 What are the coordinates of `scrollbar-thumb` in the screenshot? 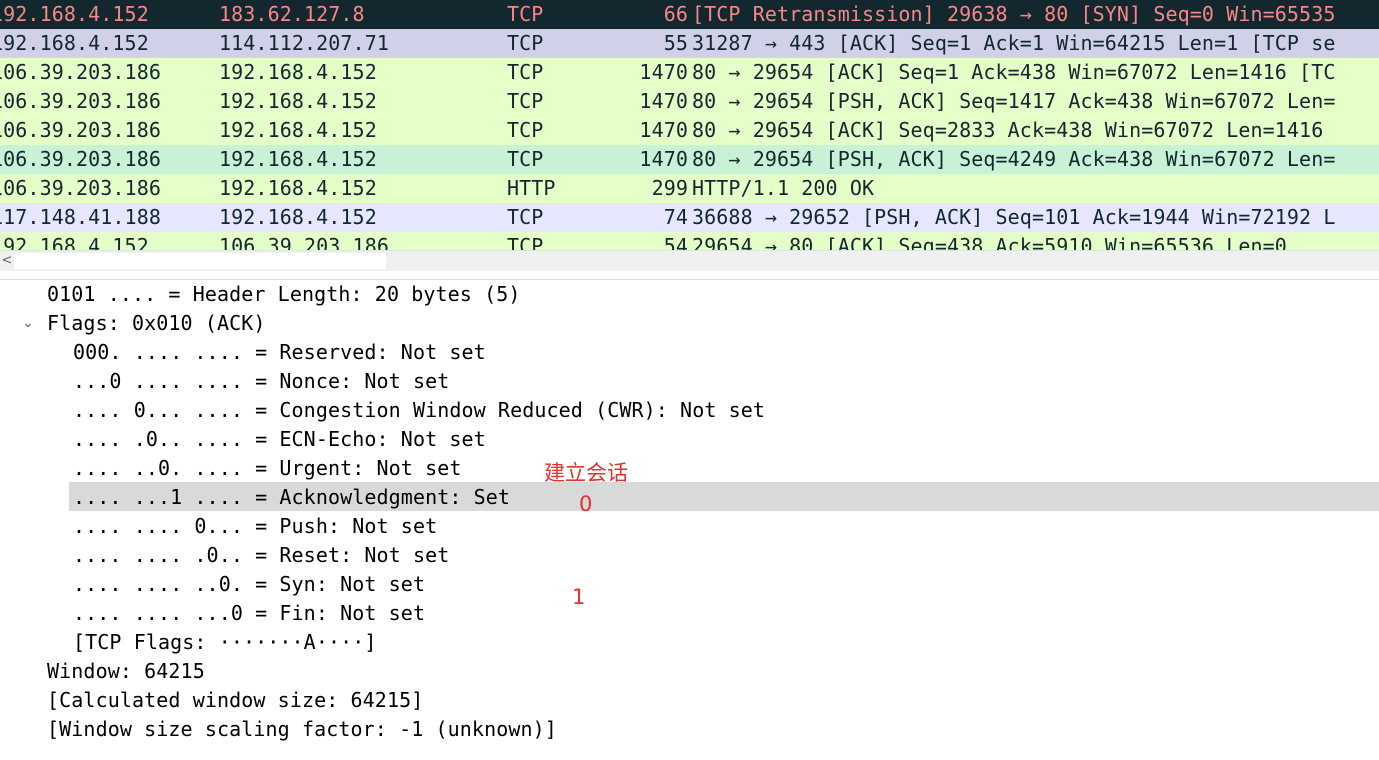 It's located at (200, 261).